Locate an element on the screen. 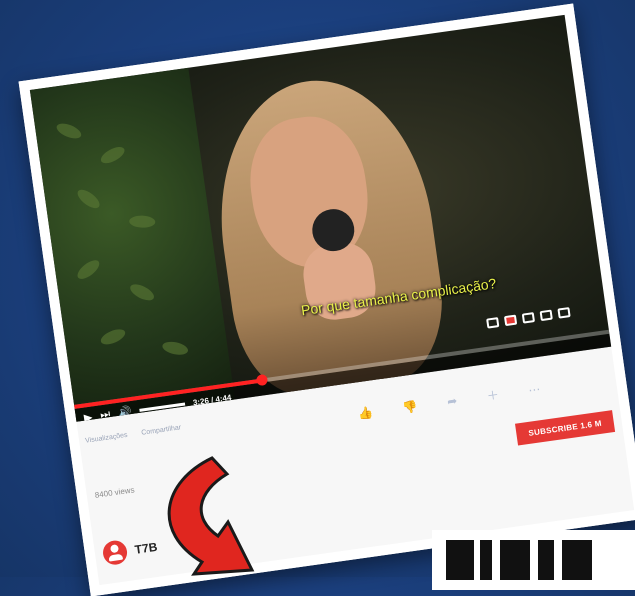  miniplayer-icon is located at coordinates (528, 318).